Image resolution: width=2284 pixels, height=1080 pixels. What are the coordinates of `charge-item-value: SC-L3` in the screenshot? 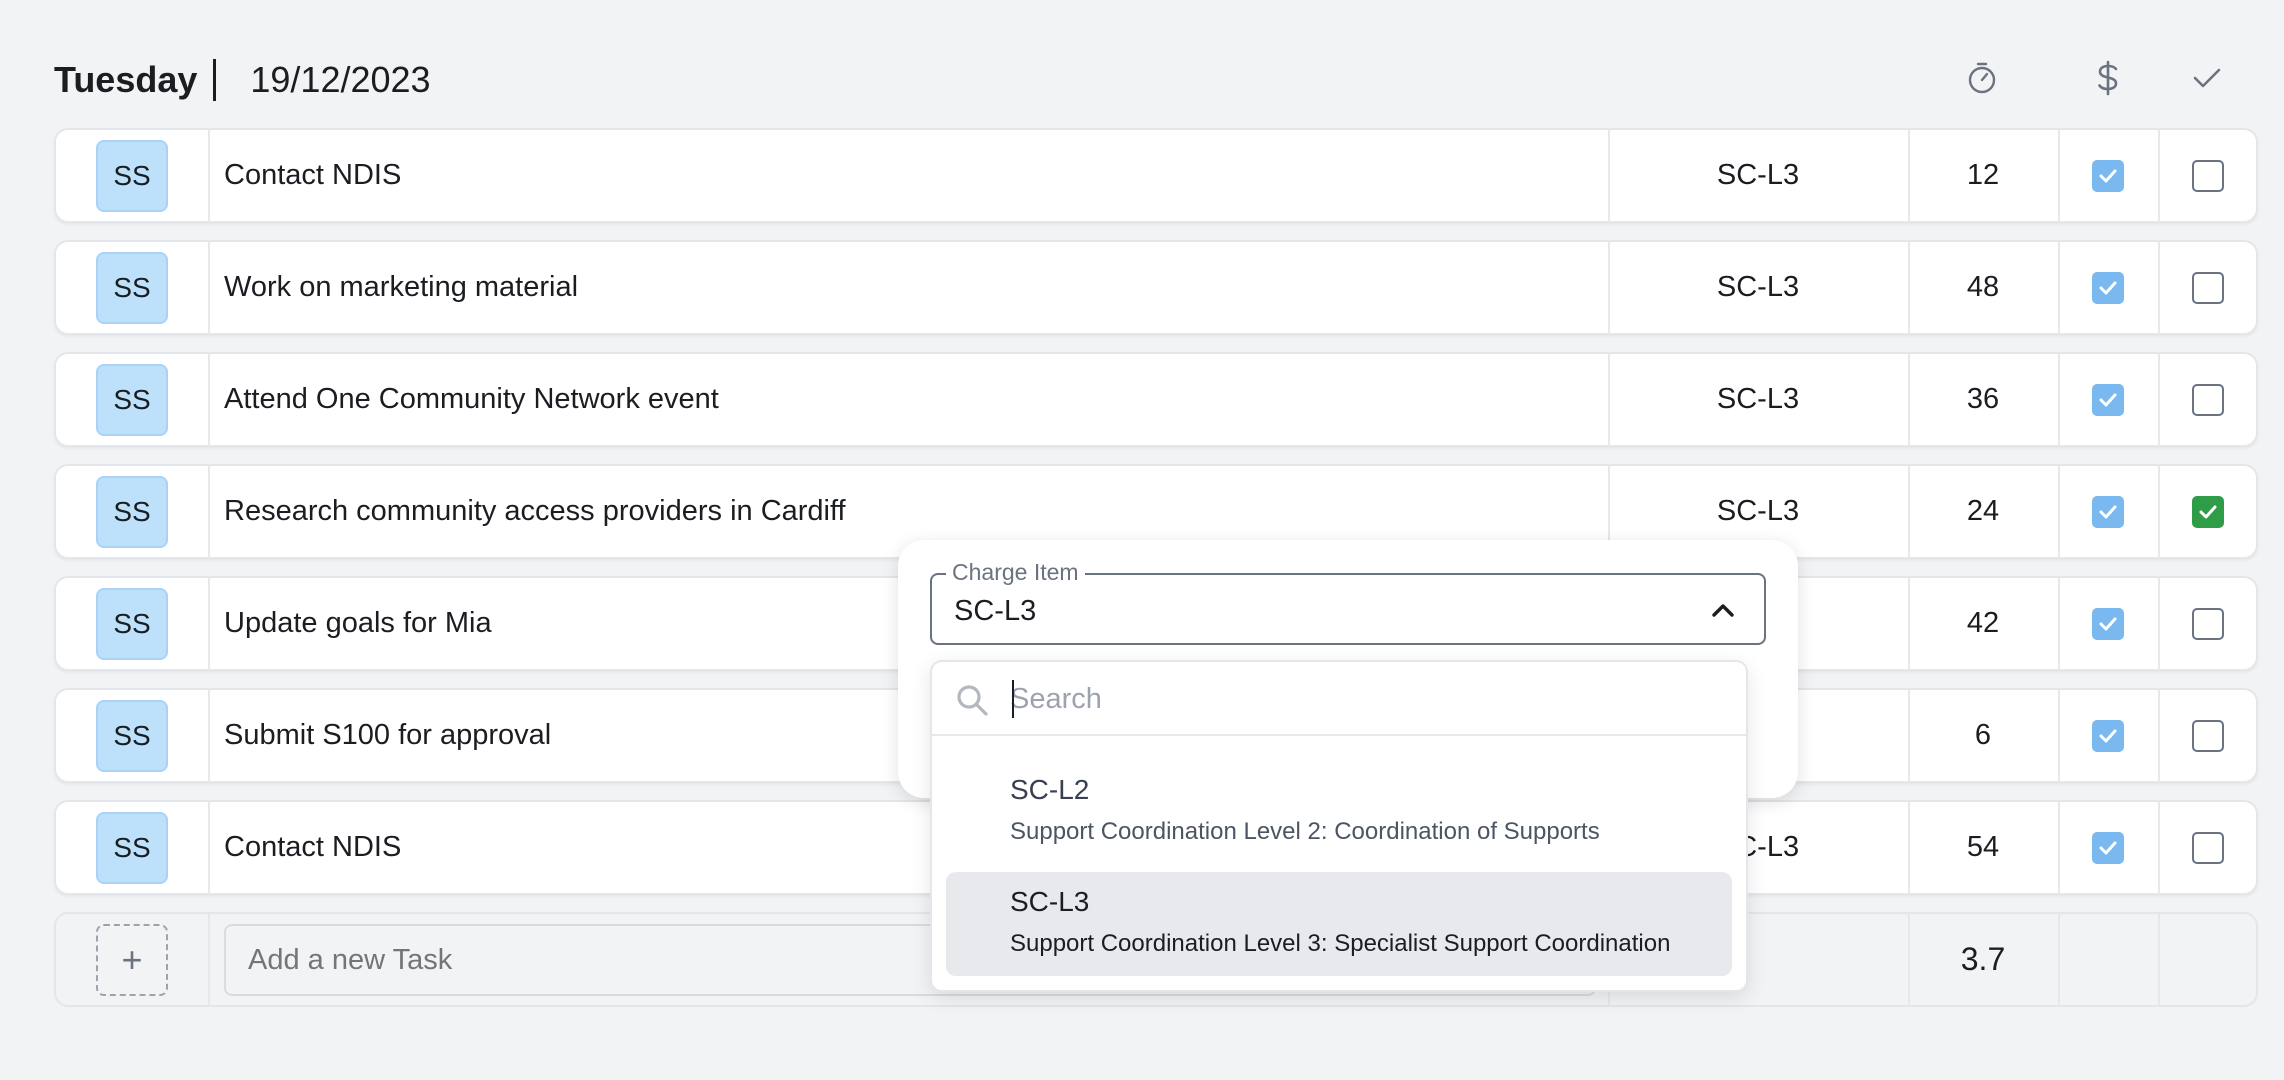 It's located at (995, 611).